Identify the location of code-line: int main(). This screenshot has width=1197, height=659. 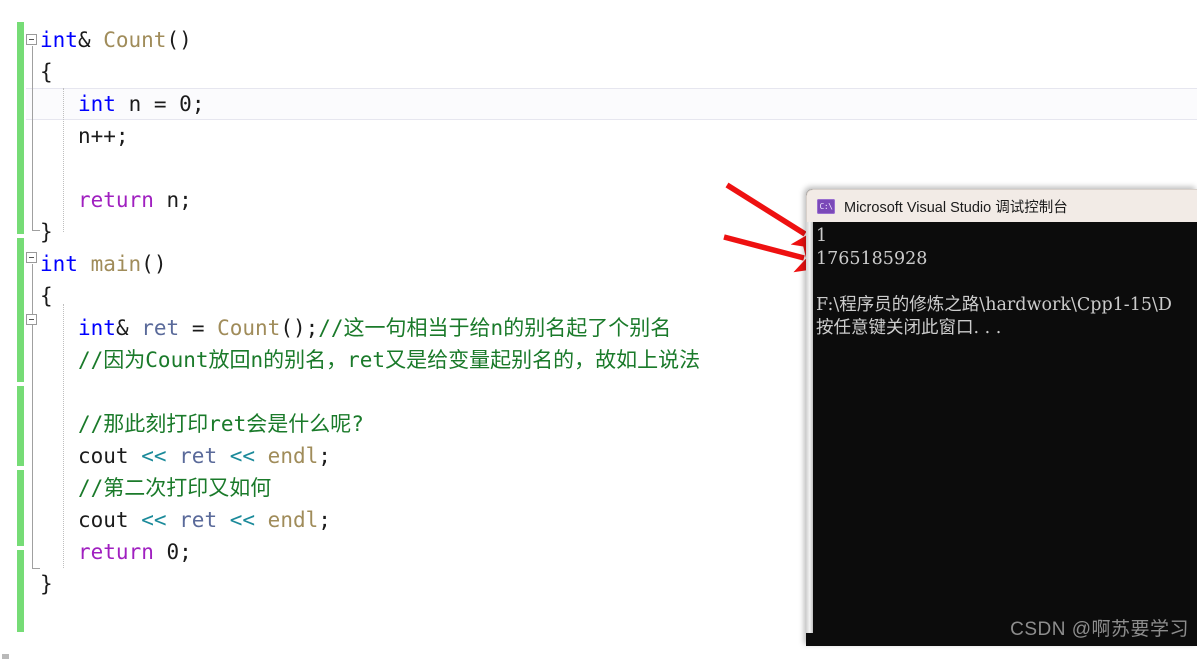
(103, 264).